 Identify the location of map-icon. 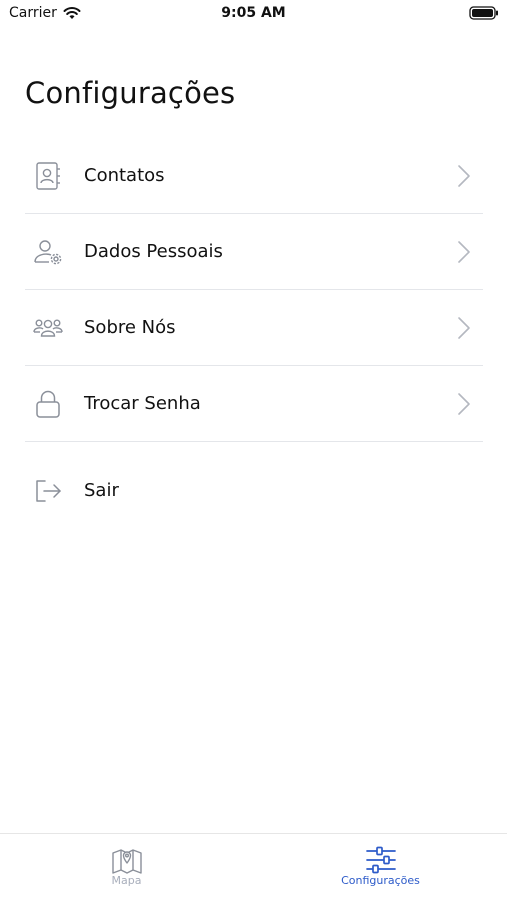
(126, 861).